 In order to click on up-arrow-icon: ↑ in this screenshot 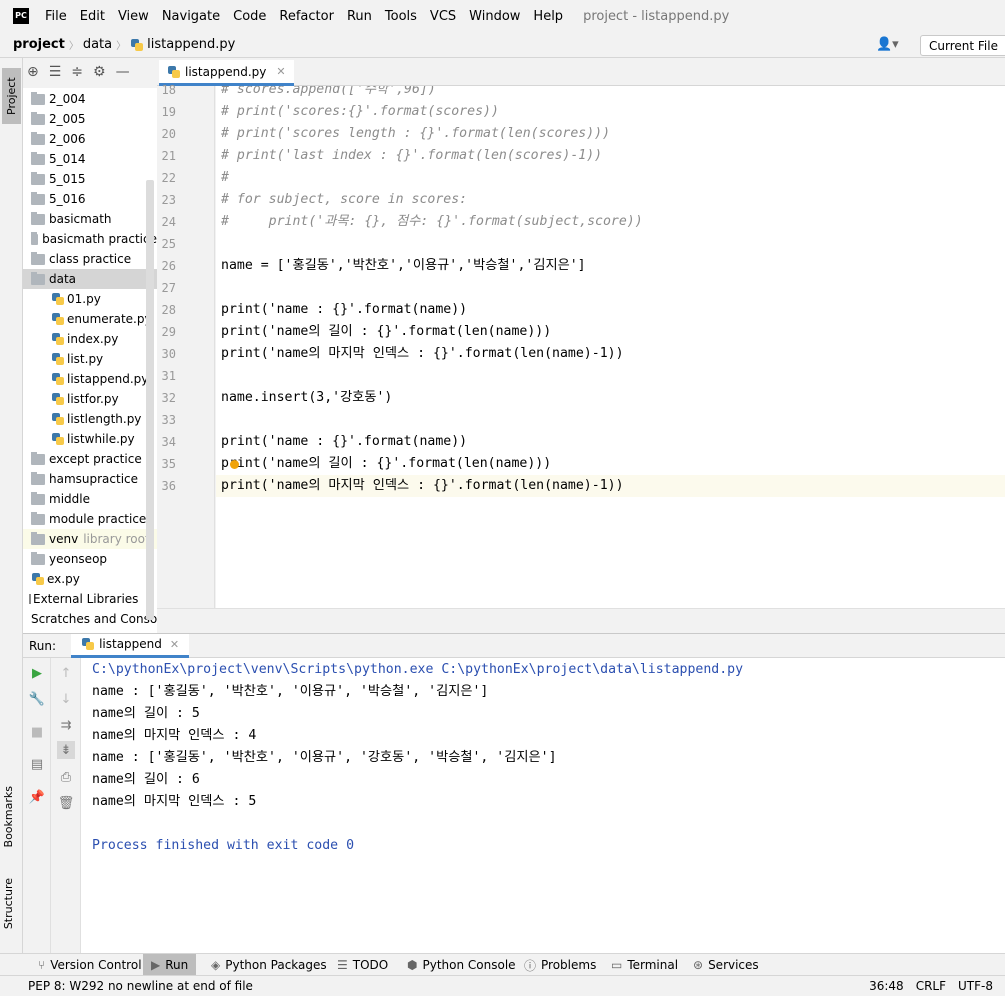, I will do `click(66, 673)`.